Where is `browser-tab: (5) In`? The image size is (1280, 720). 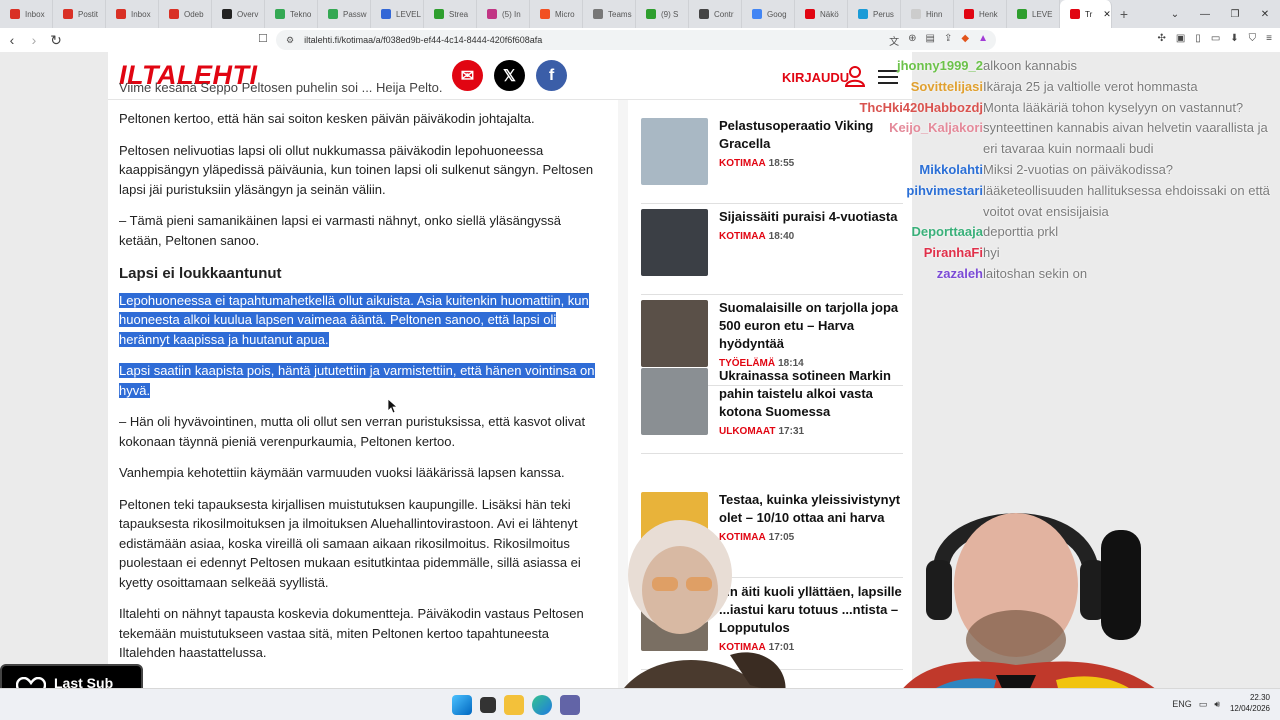 browser-tab: (5) In is located at coordinates (503, 14).